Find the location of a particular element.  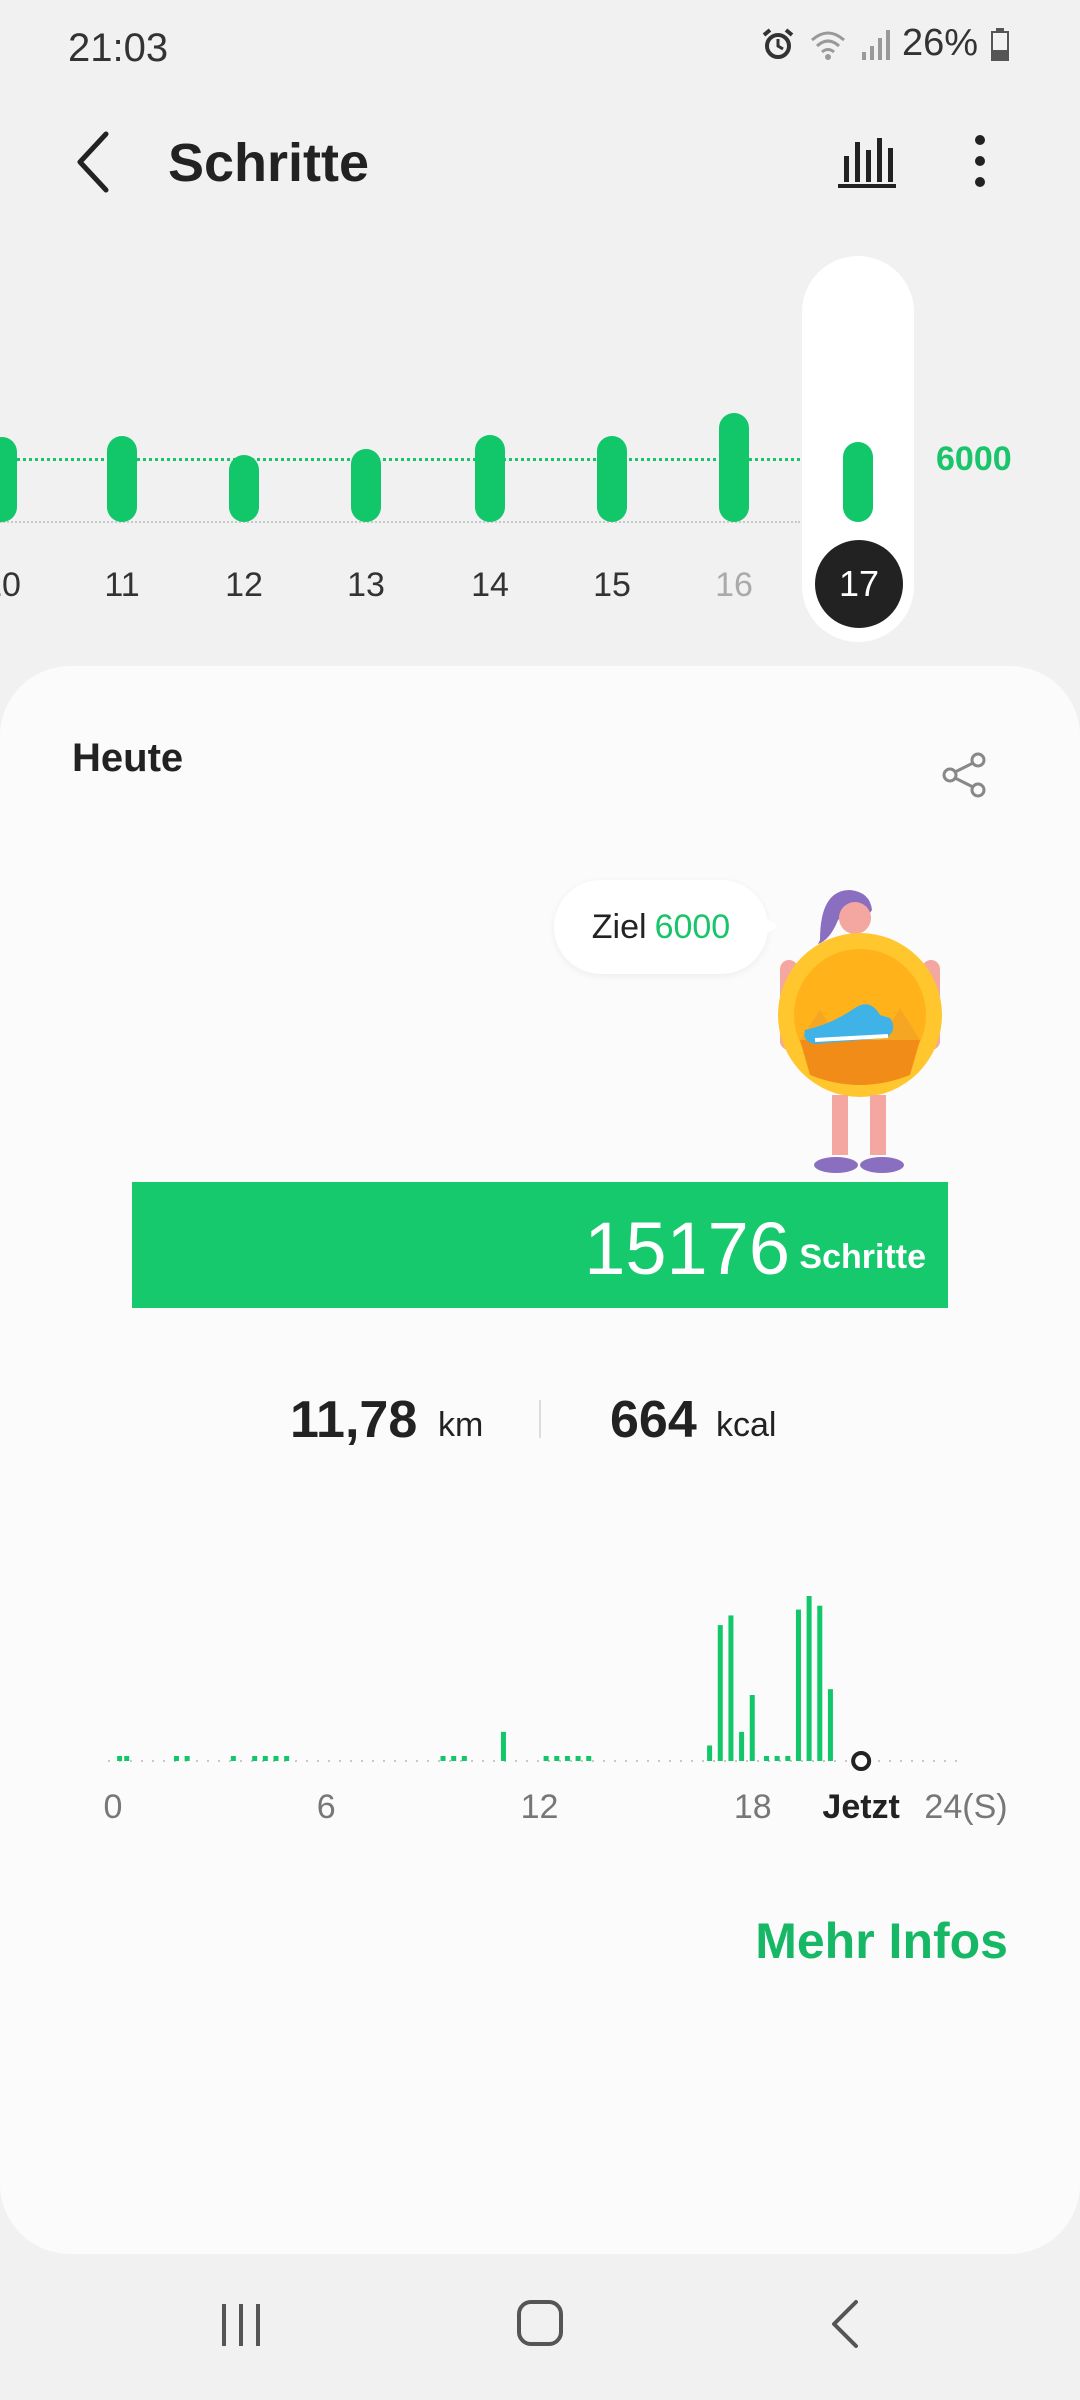

signal-icon is located at coordinates (875, 44).